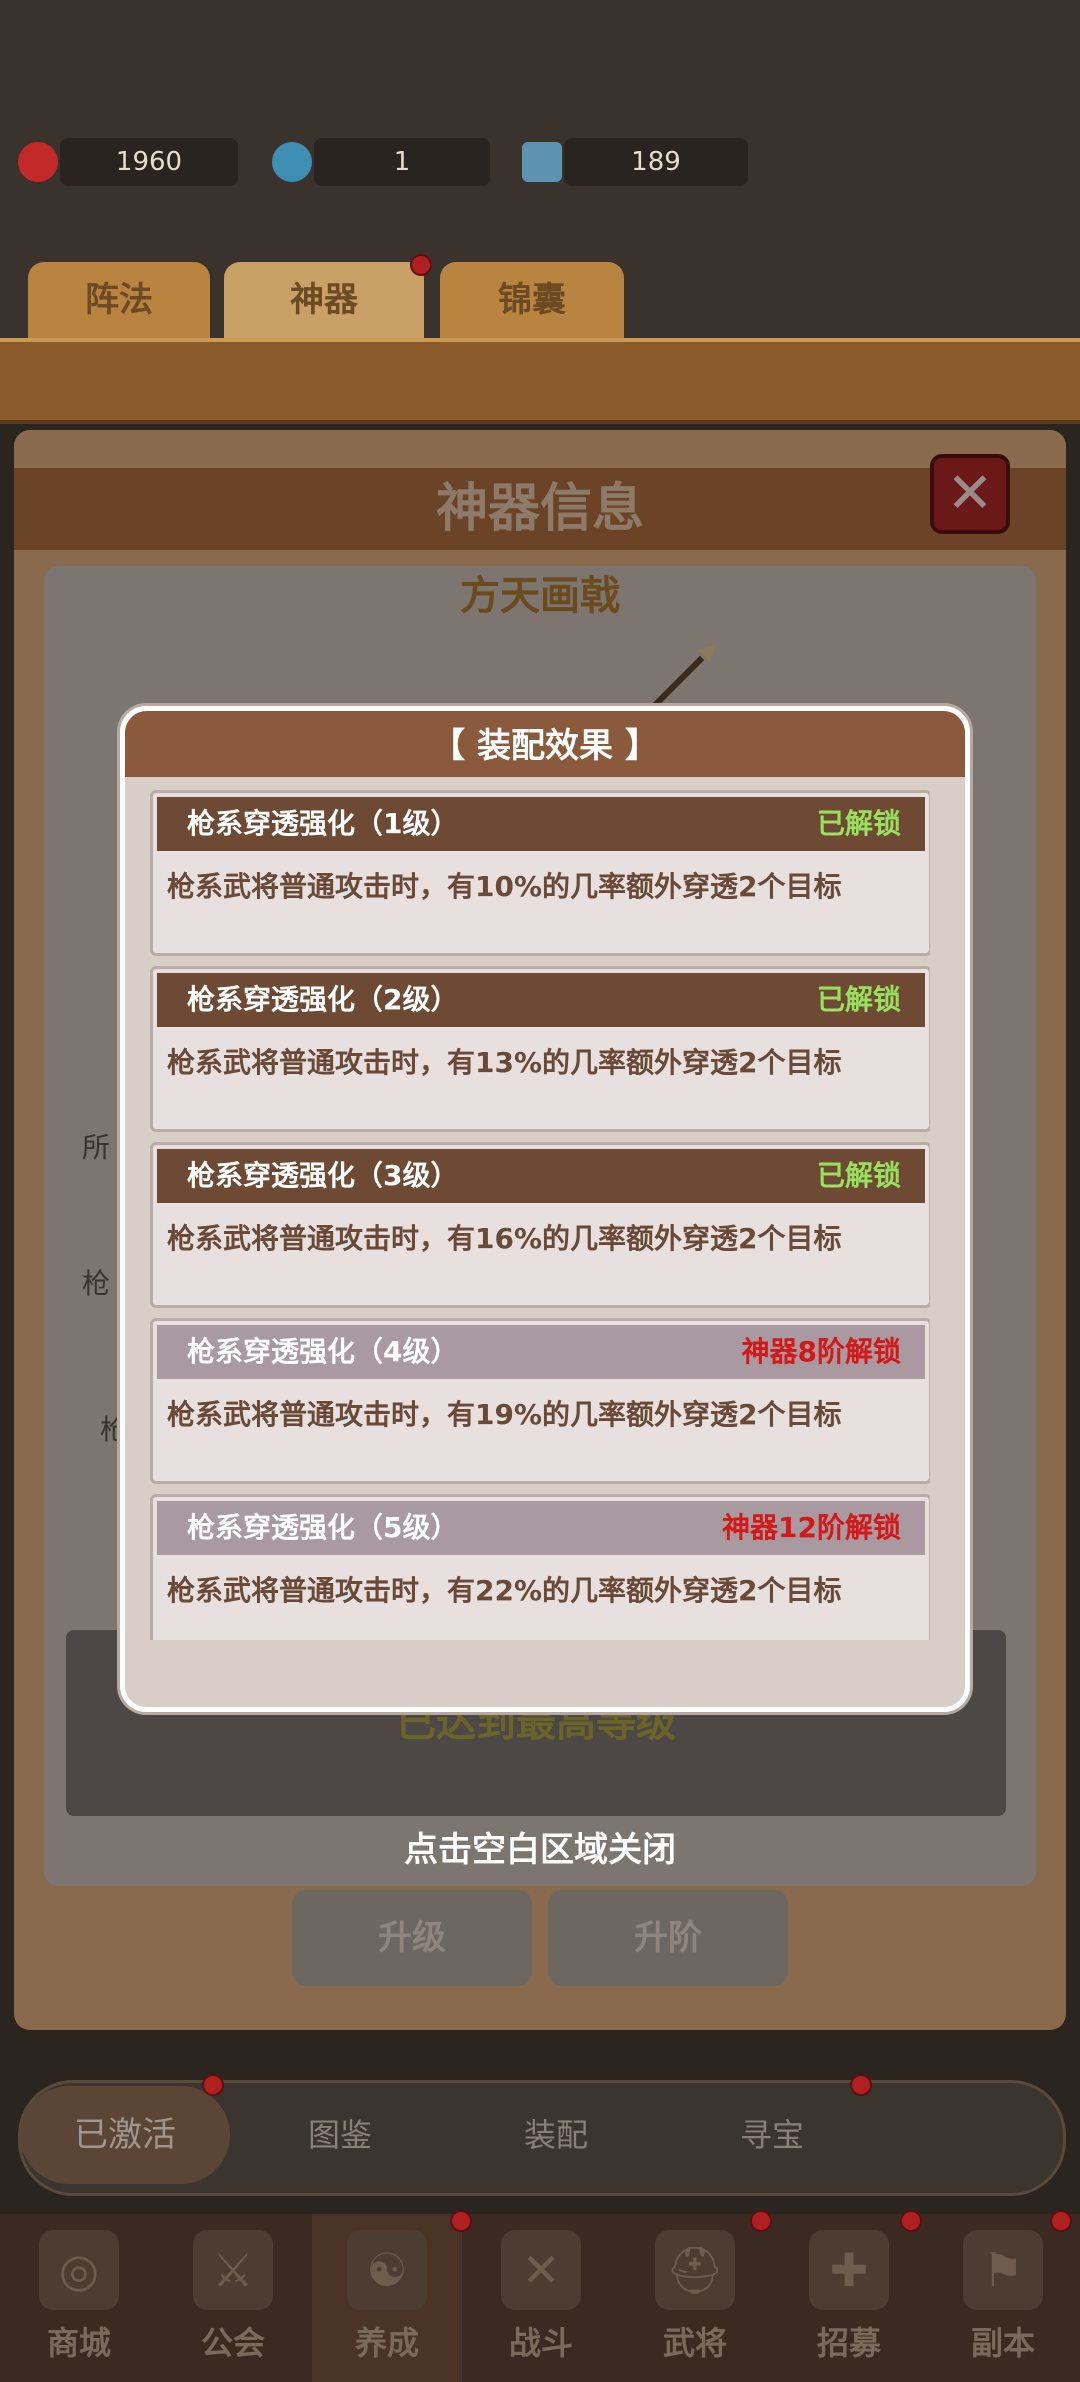 The width and height of the screenshot is (1080, 2382). What do you see at coordinates (504, 1590) in the screenshot?
I see `effect-description: 枪系武将普通攻击时，有22%的几率额外穿透2个目标` at bounding box center [504, 1590].